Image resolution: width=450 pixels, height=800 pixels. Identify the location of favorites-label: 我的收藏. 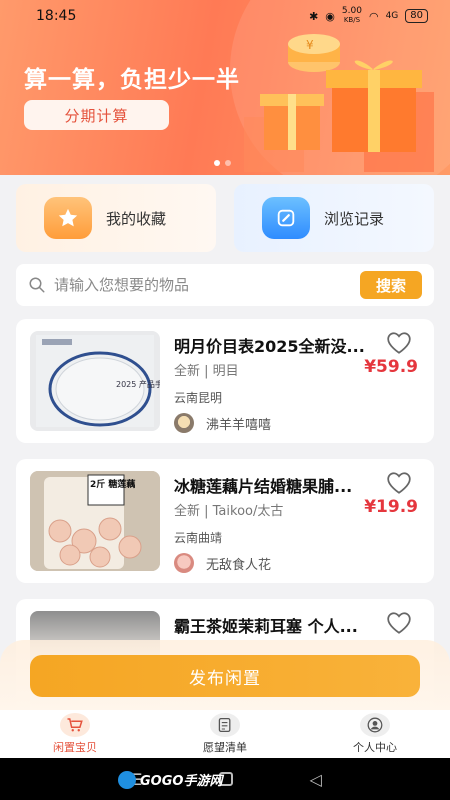
(136, 218).